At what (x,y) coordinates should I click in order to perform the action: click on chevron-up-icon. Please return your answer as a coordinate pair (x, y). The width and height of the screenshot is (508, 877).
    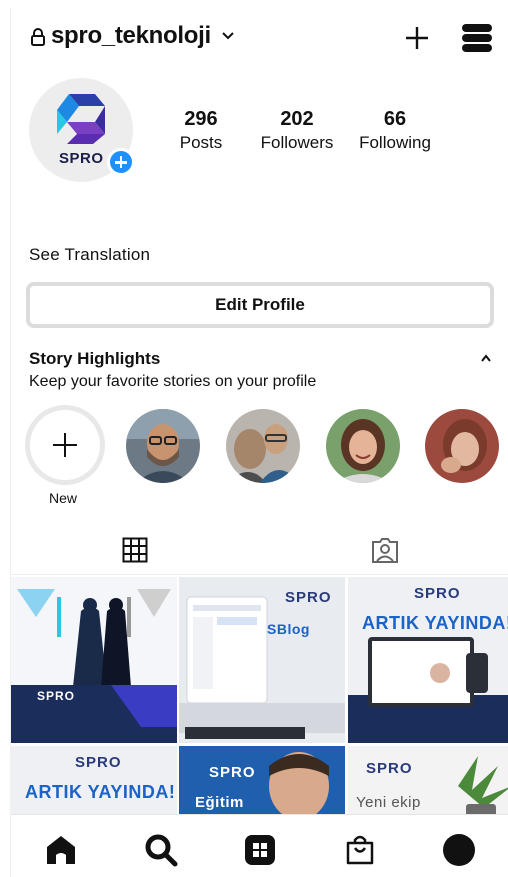
    Looking at the image, I should click on (486, 358).